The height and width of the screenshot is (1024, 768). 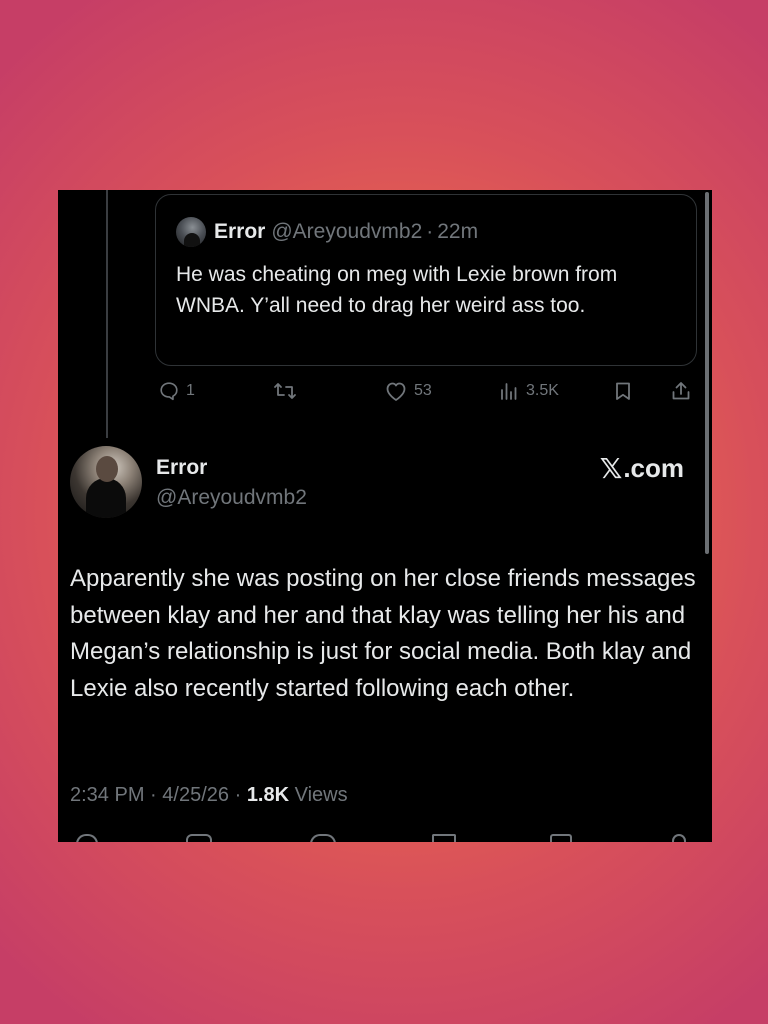 I want to click on action-bar: 1 53 3.5K, so click(x=385, y=395).